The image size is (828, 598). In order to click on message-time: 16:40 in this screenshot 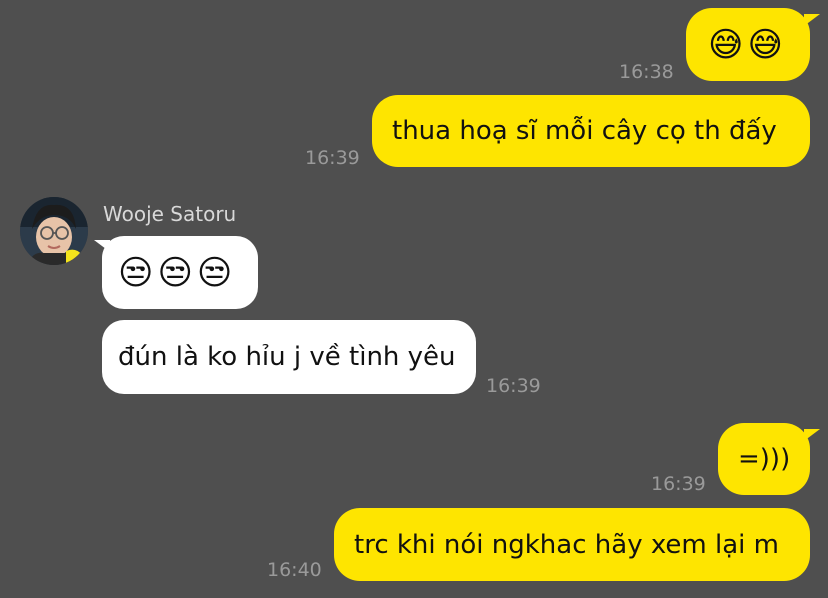, I will do `click(294, 570)`.